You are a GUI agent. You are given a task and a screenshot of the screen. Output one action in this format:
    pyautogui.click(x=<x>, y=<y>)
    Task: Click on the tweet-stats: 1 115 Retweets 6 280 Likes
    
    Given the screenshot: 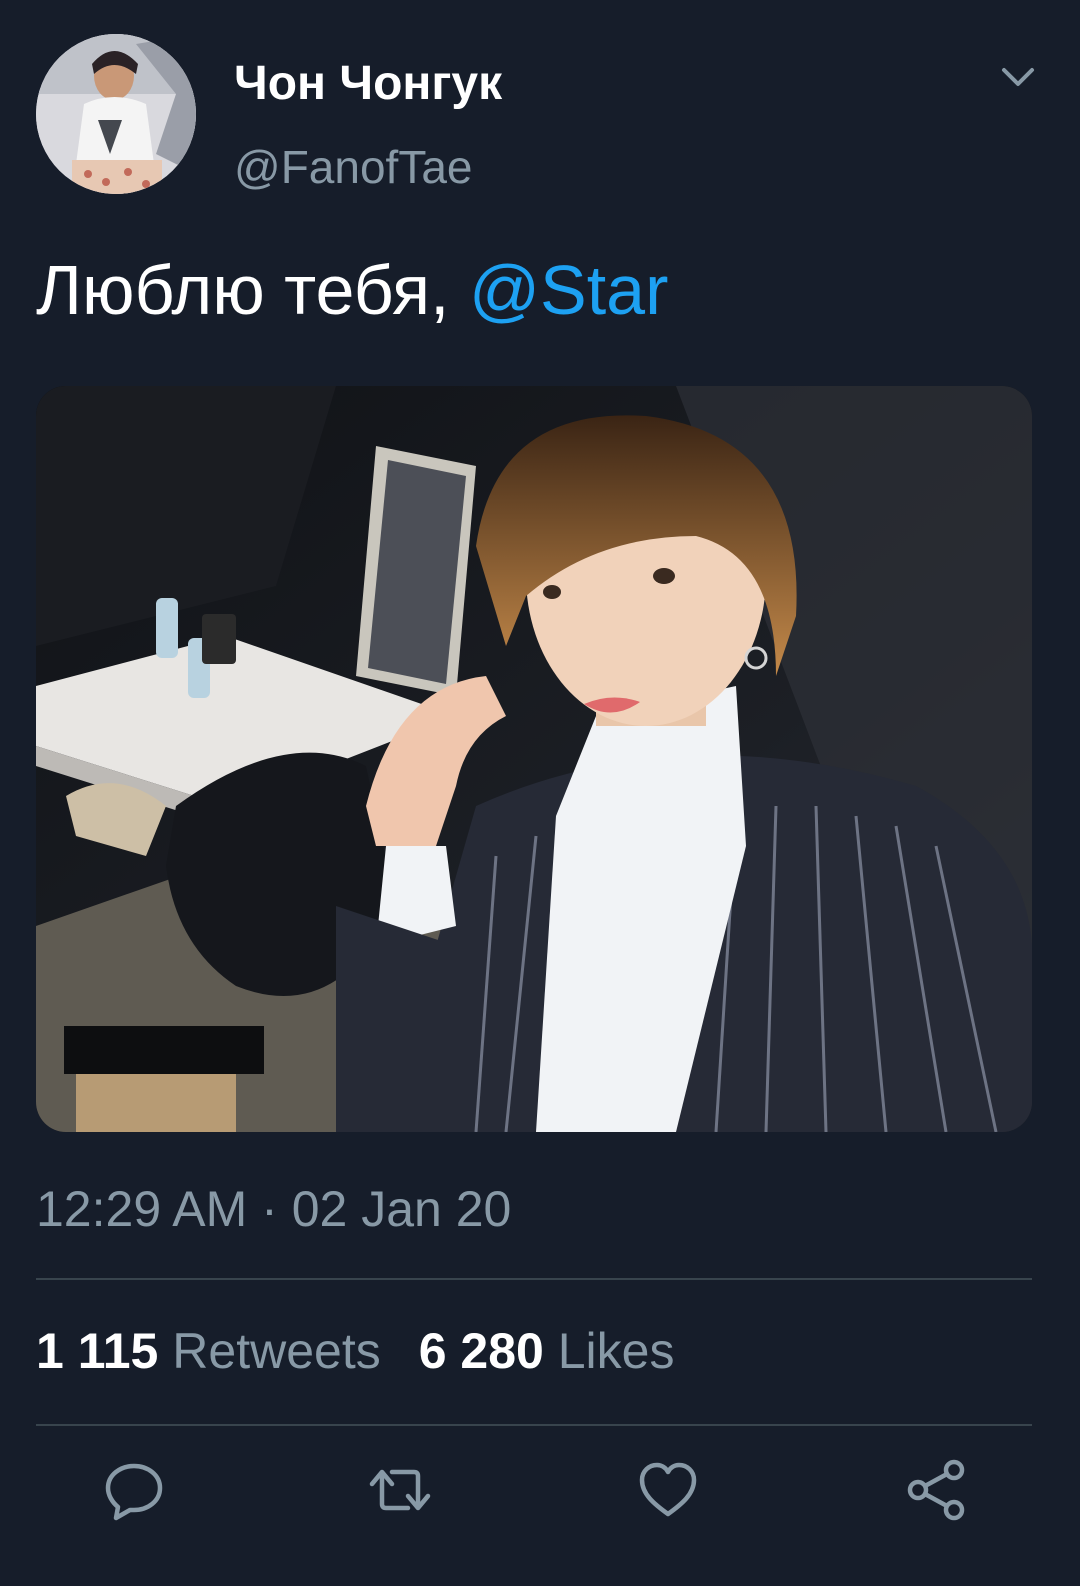 What is the action you would take?
    pyautogui.click(x=355, y=1351)
    